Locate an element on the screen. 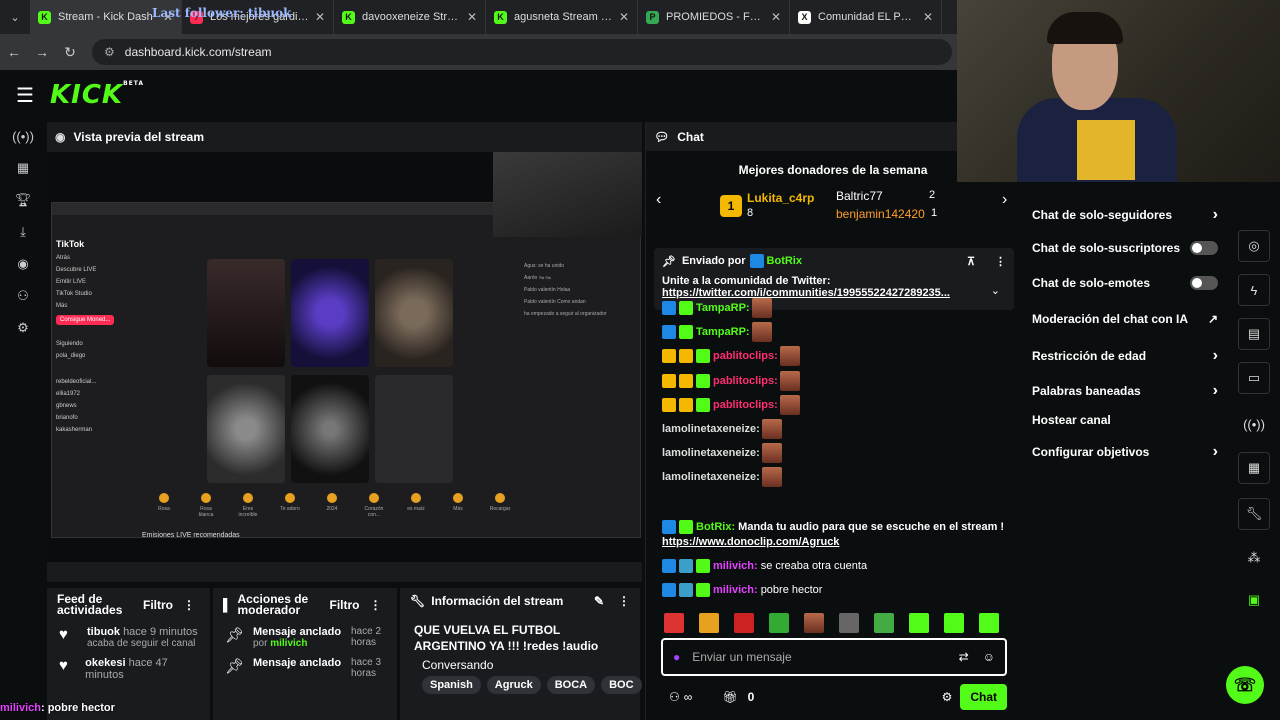 The width and height of the screenshot is (1280, 720). stream-tag: Agruck is located at coordinates (513, 685).